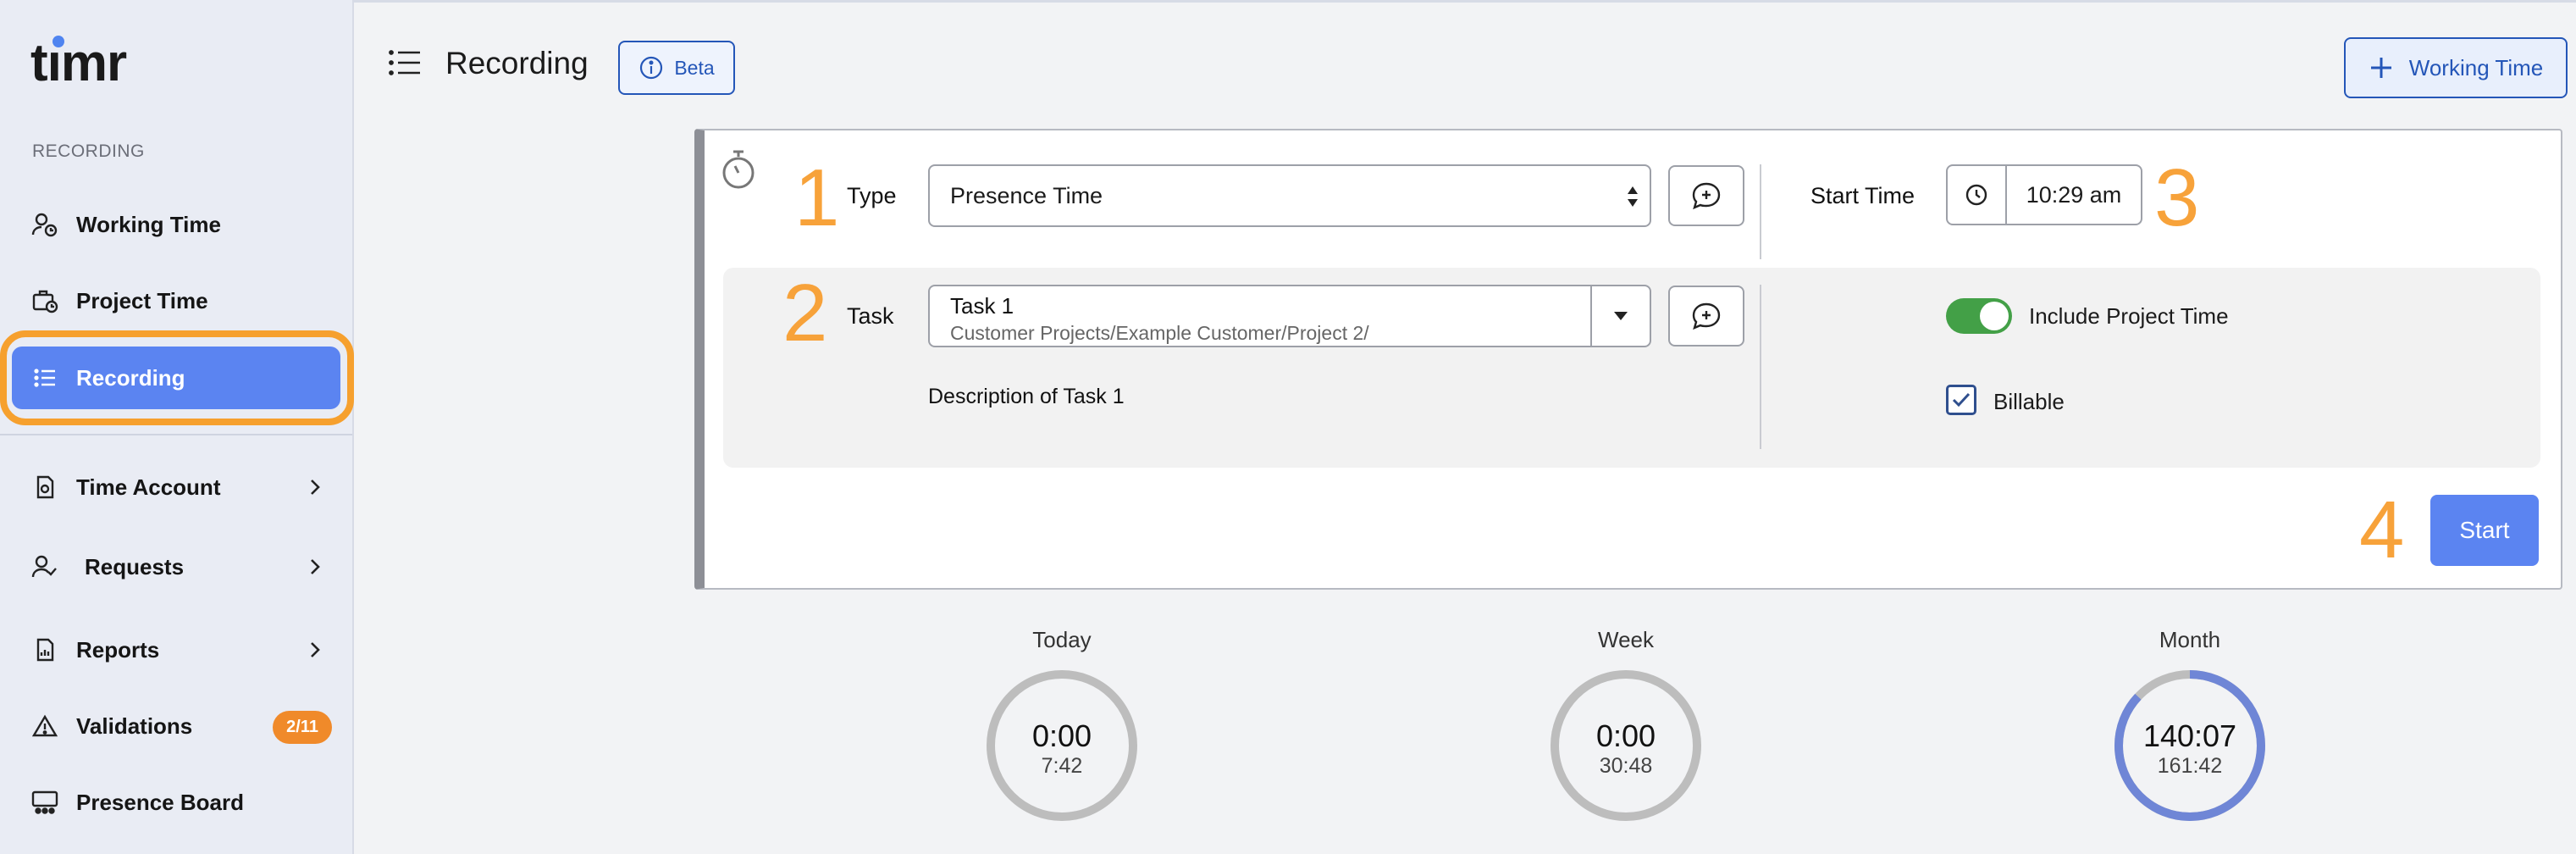  Describe the element at coordinates (130, 377) in the screenshot. I see `sidebar-item-label: Recording` at that location.